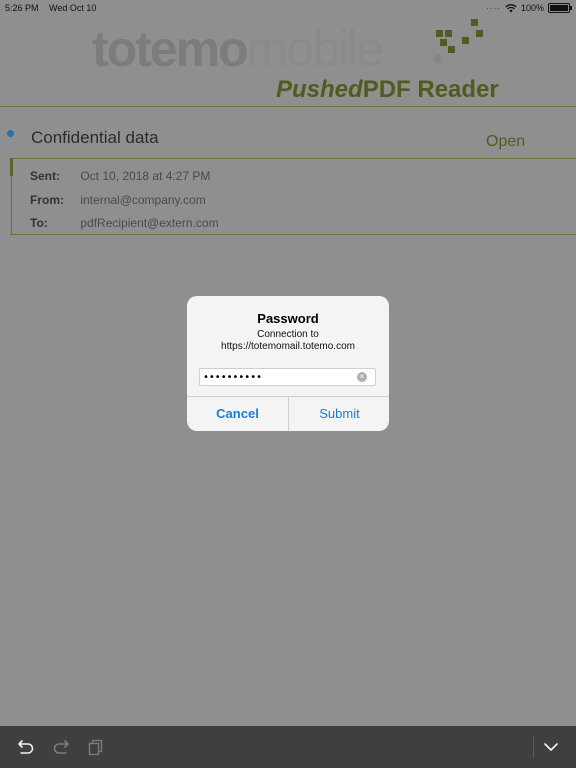 This screenshot has width=576, height=768. Describe the element at coordinates (61, 747) in the screenshot. I see `redo-icon` at that location.